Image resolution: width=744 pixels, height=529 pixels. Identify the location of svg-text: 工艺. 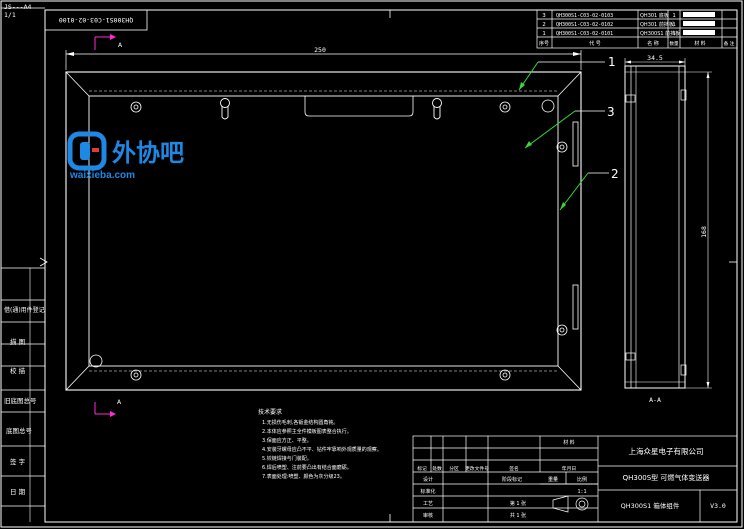
(428, 504).